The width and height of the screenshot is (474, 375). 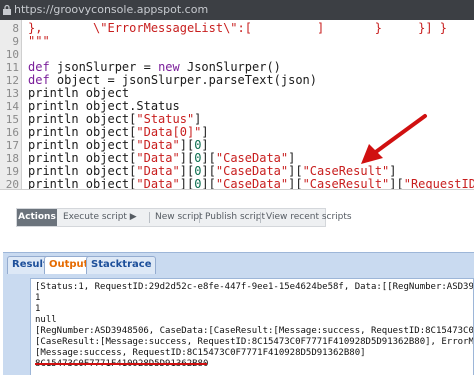 What do you see at coordinates (37, 217) in the screenshot?
I see `actions-label: Actions` at bounding box center [37, 217].